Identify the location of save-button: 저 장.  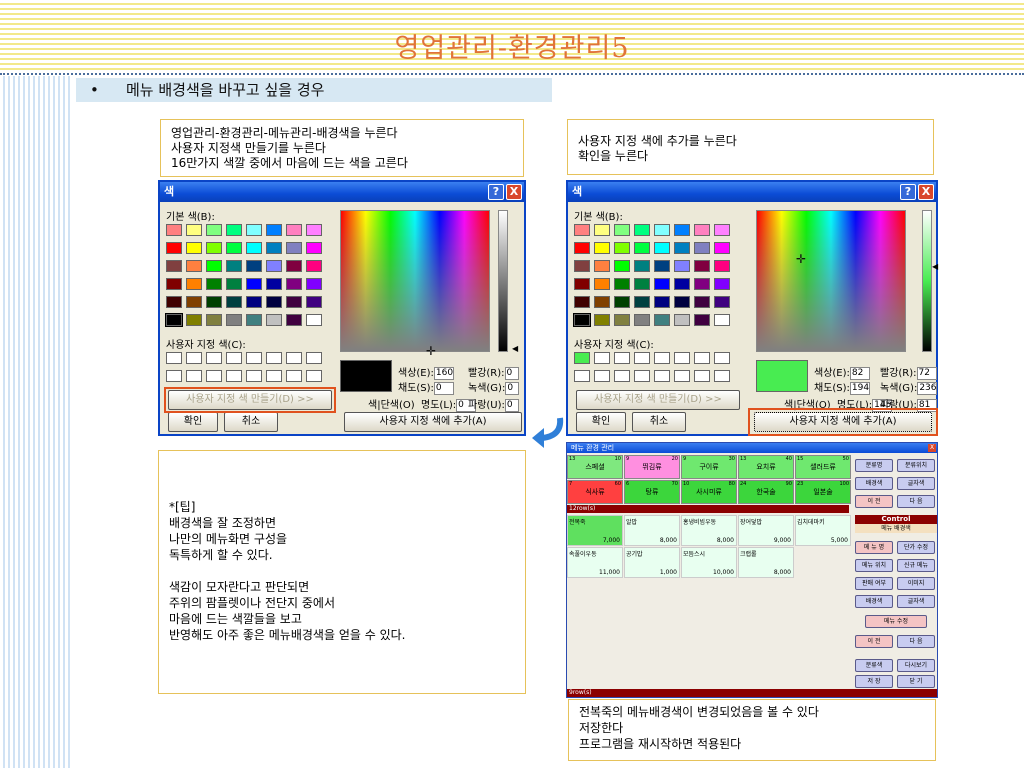
(874, 681).